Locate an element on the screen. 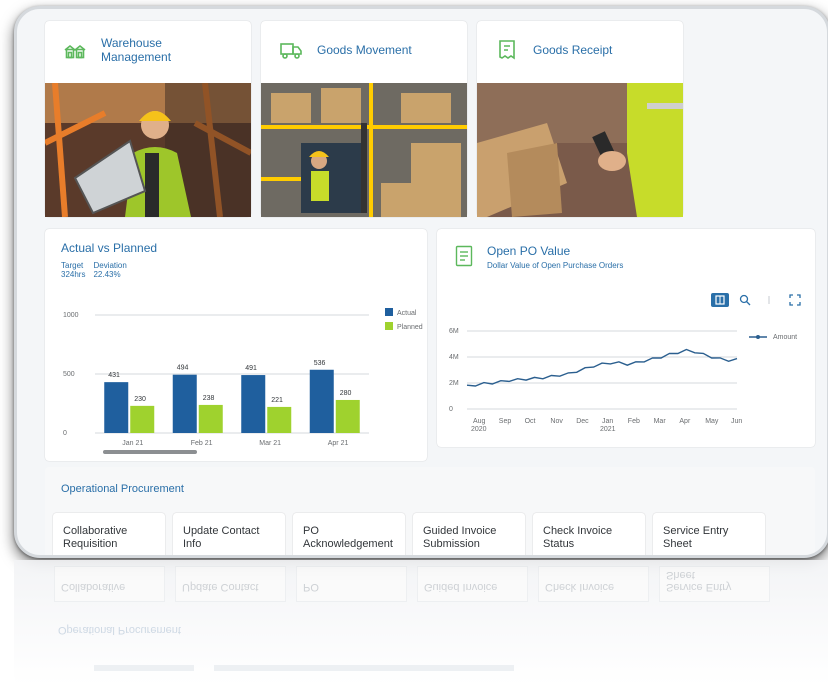 The width and height of the screenshot is (828, 699). x-tick-label: Mar is located at coordinates (660, 421).